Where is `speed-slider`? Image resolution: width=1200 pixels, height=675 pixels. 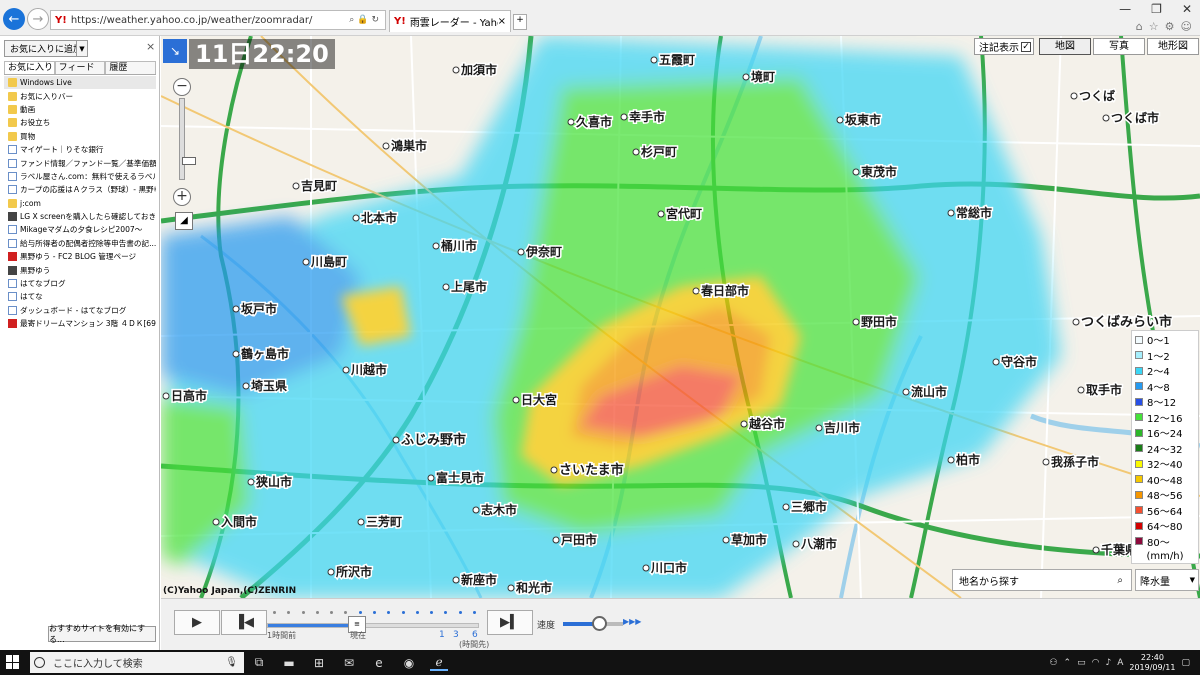
speed-slider is located at coordinates (593, 623).